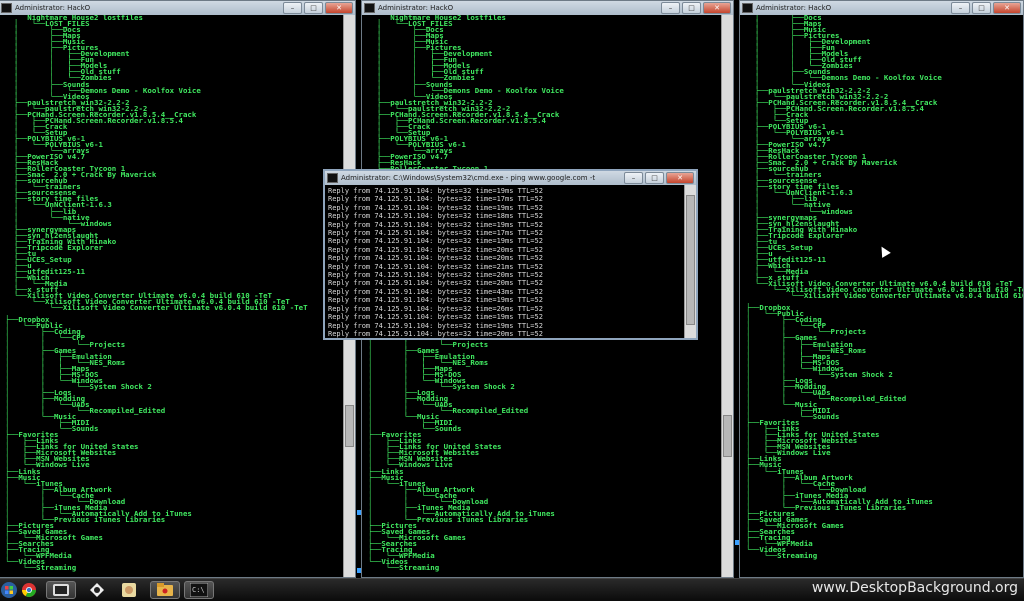  I want to click on titlebar-middle: Administrator: HackO – □ ✕, so click(547, 8).